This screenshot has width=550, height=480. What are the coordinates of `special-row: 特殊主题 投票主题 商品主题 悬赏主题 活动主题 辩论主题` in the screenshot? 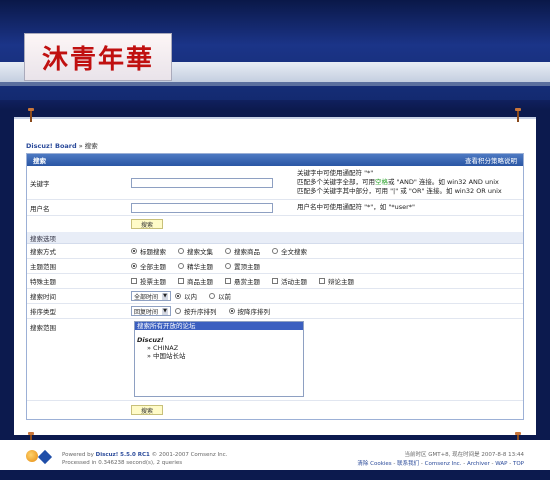 It's located at (275, 281).